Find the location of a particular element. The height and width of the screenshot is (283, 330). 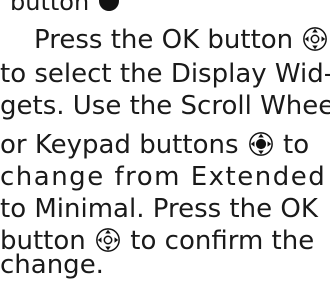

line-1: Press the OK button is located at coordinates (182, 40).